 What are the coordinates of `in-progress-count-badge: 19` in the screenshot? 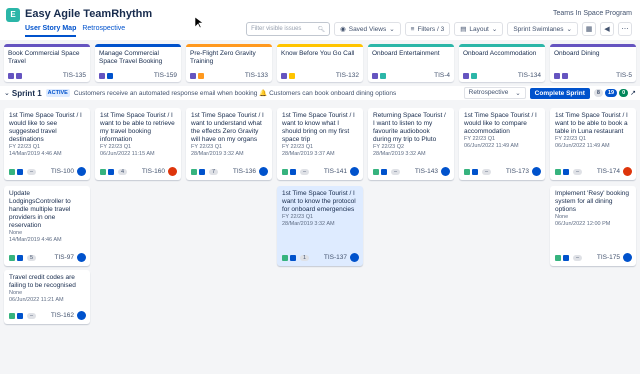 It's located at (611, 93).